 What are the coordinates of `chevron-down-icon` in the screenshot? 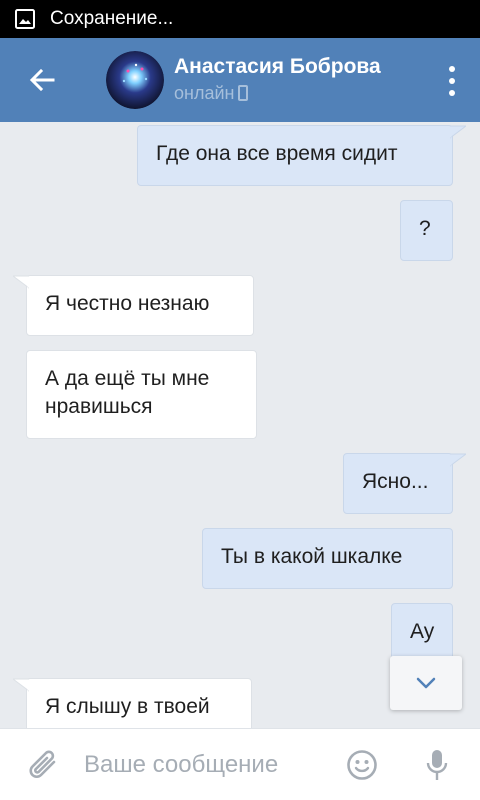 It's located at (426, 683).